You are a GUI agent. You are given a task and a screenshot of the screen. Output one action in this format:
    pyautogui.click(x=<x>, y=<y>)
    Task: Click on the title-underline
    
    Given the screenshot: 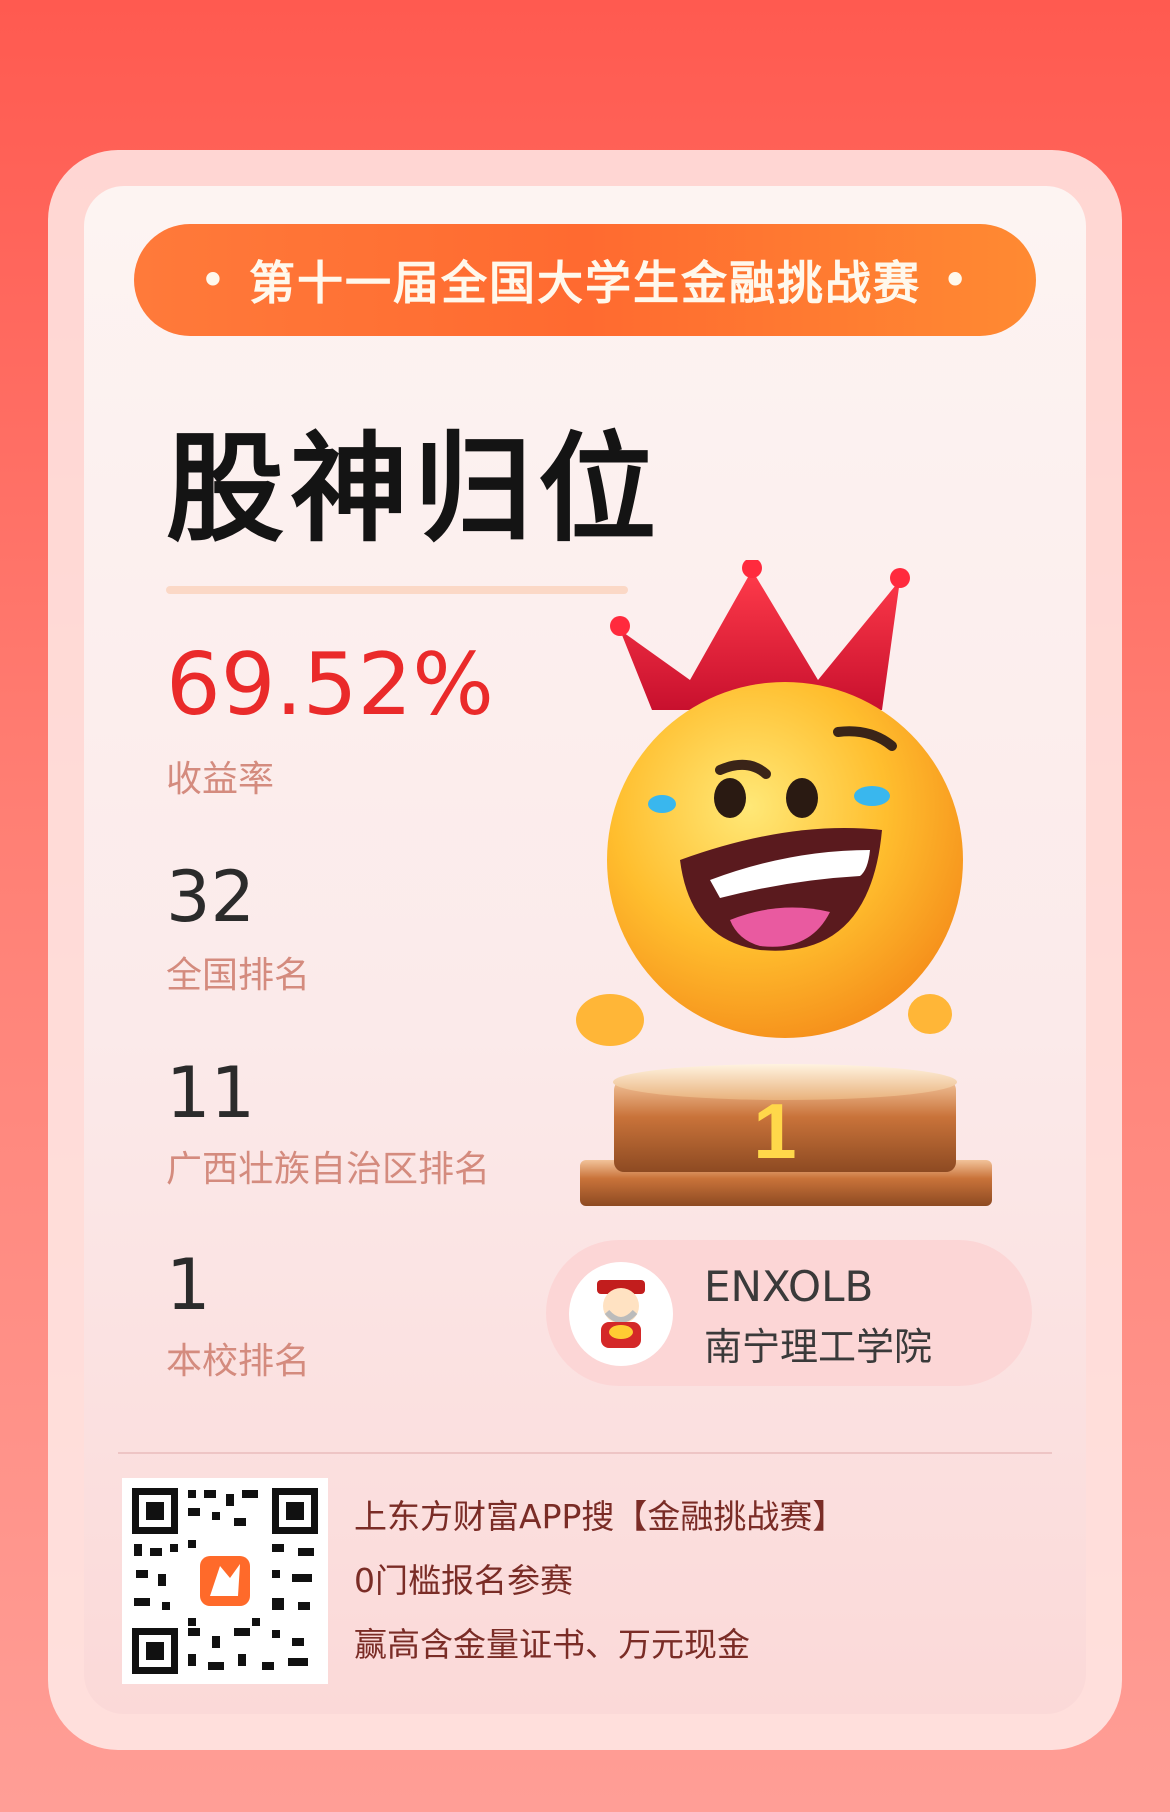 What is the action you would take?
    pyautogui.click(x=397, y=590)
    